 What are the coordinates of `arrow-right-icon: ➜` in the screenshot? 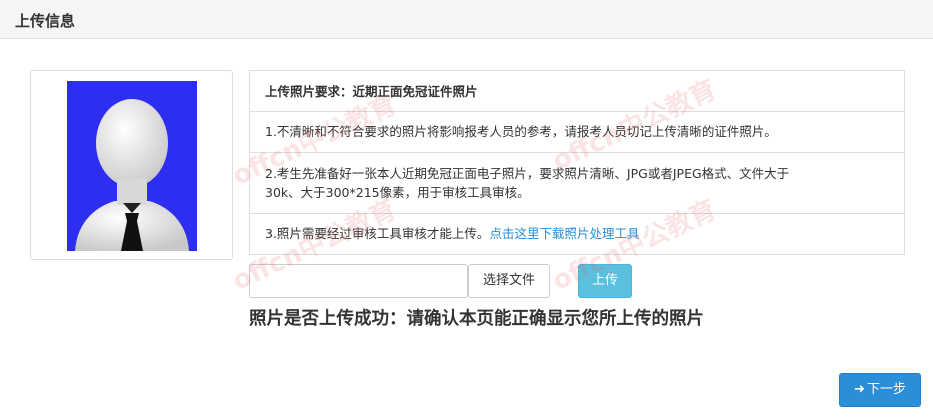 It's located at (859, 389).